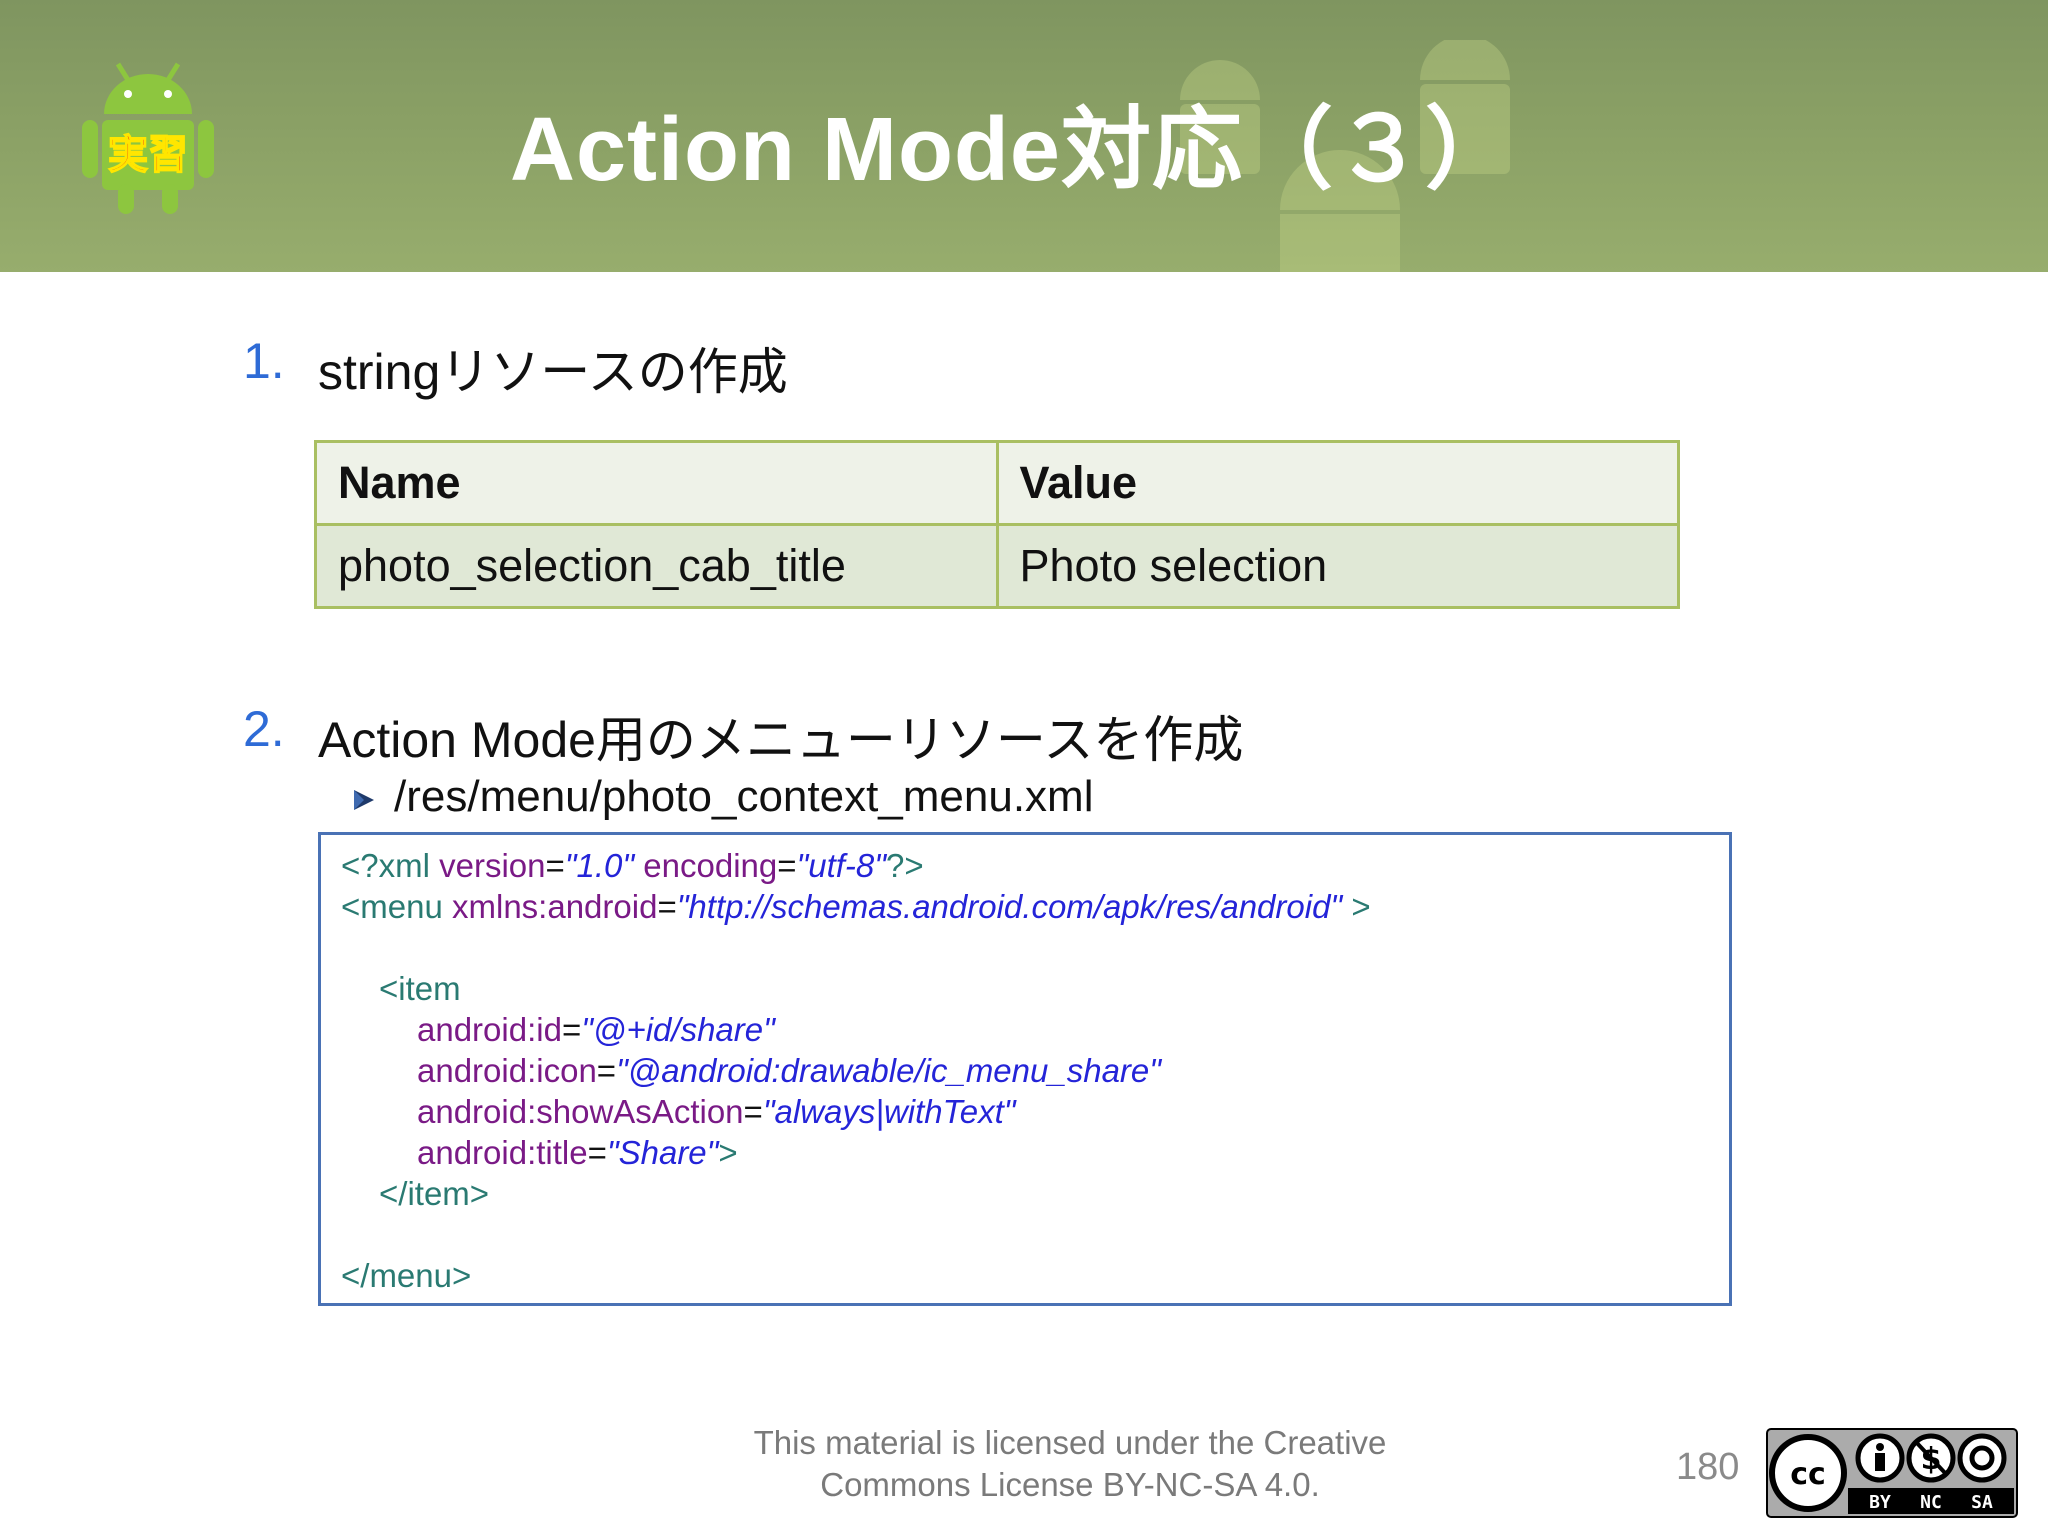  What do you see at coordinates (781, 740) in the screenshot?
I see `list-item-2: Action Mode用のメニューリソースを作成` at bounding box center [781, 740].